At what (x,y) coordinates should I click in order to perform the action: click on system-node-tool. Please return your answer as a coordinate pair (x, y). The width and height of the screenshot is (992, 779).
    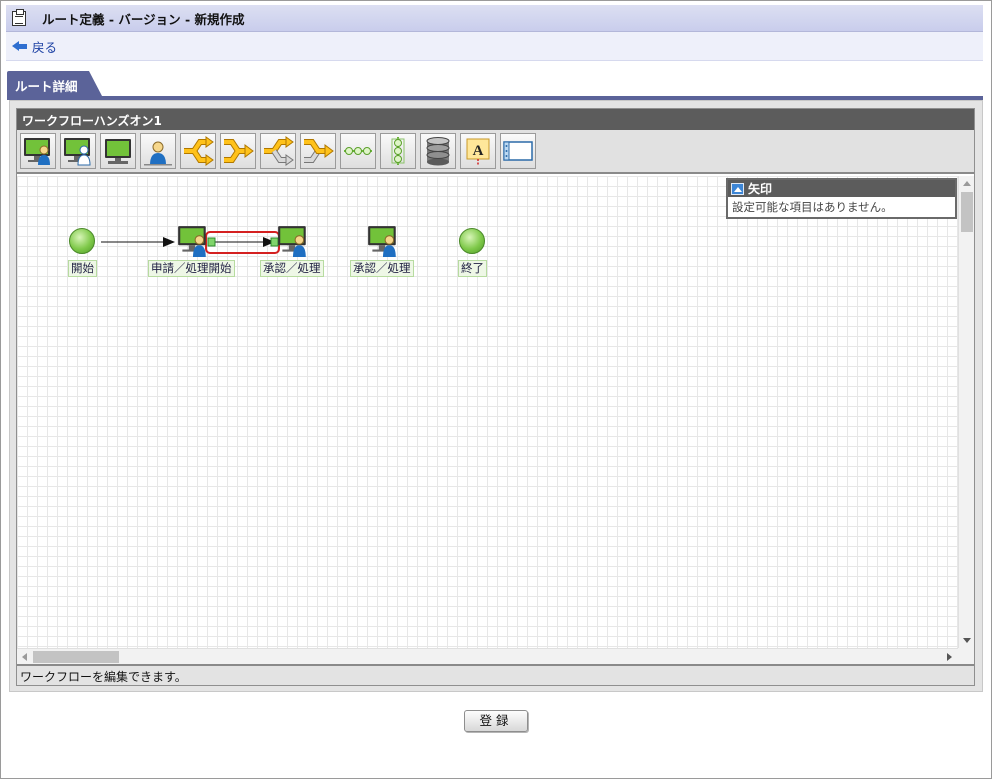
    Looking at the image, I should click on (118, 151).